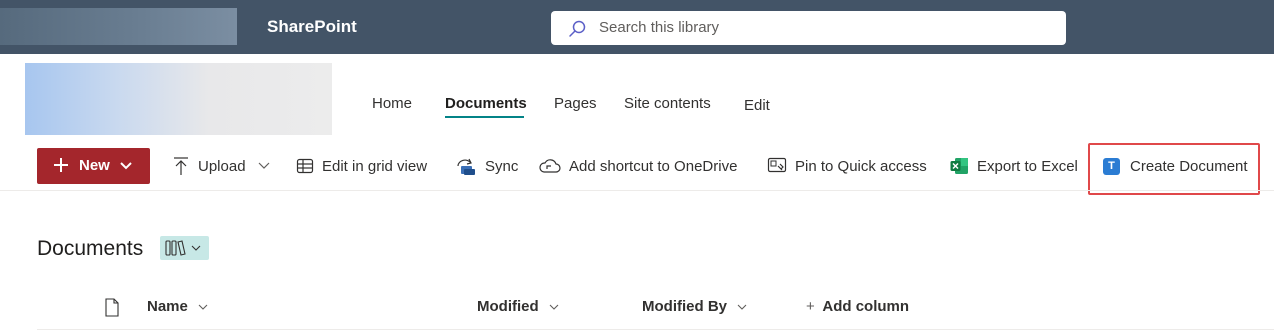  I want to click on add-shortcut-button: Add shortcut to OneDrive, so click(638, 166).